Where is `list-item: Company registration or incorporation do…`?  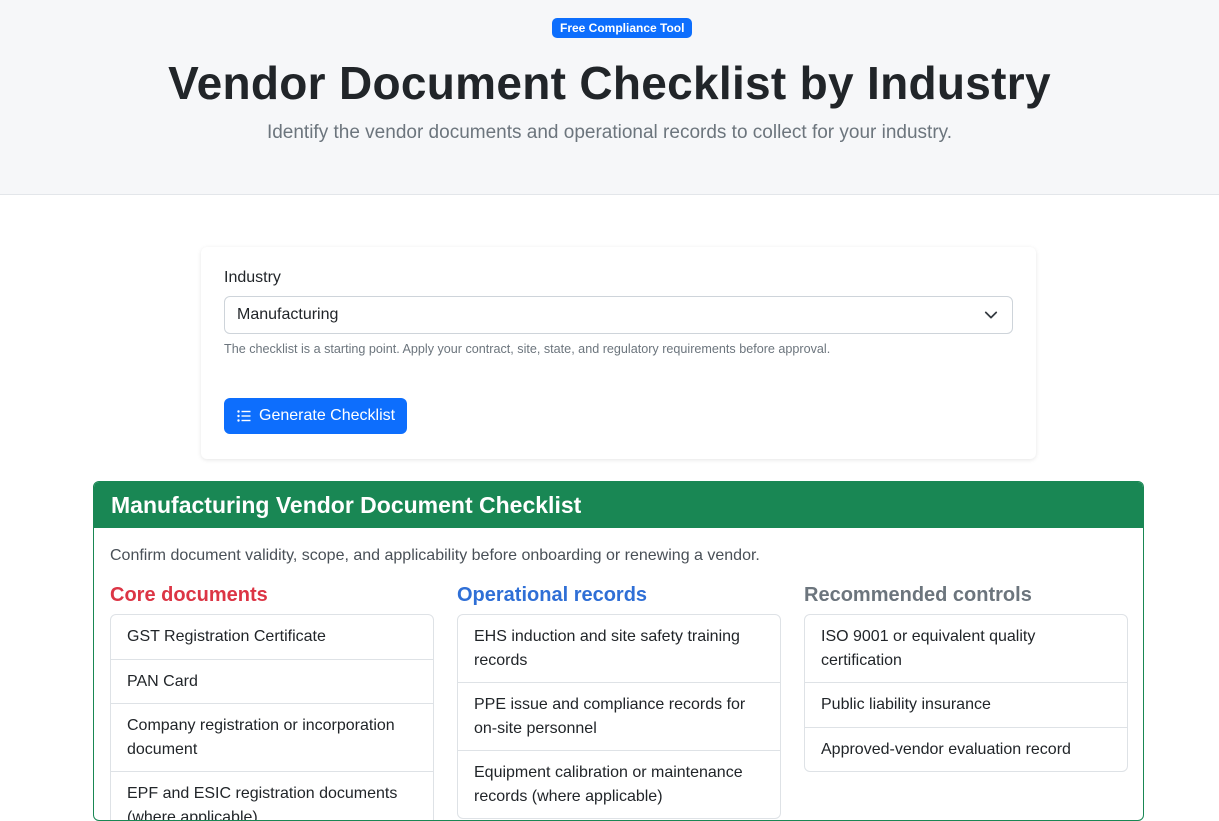
list-item: Company registration or incorporation do… is located at coordinates (272, 738).